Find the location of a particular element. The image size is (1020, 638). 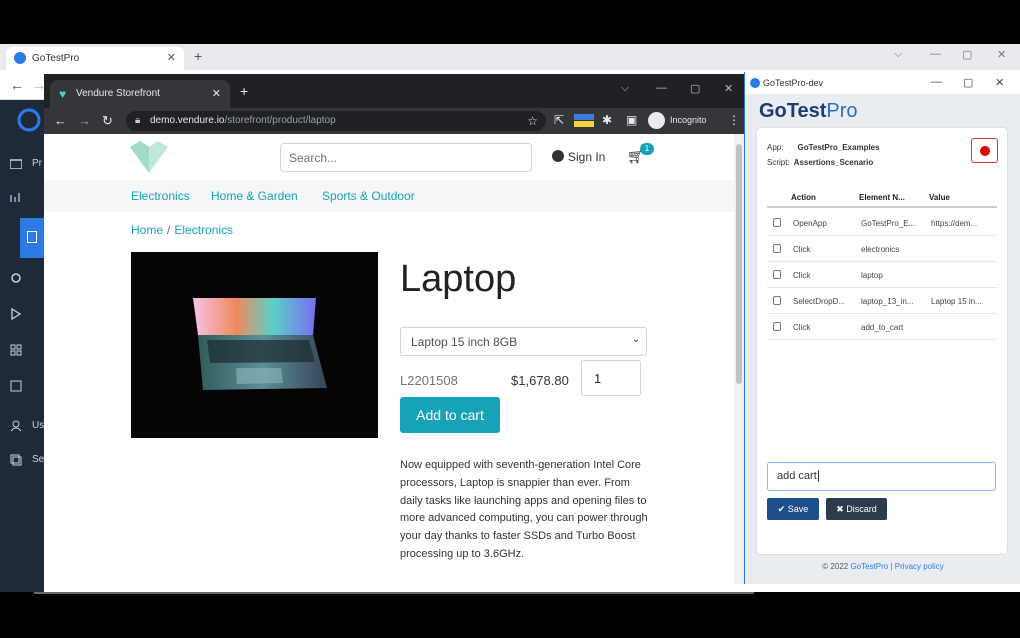

quantity-input: 1 is located at coordinates (611, 378).